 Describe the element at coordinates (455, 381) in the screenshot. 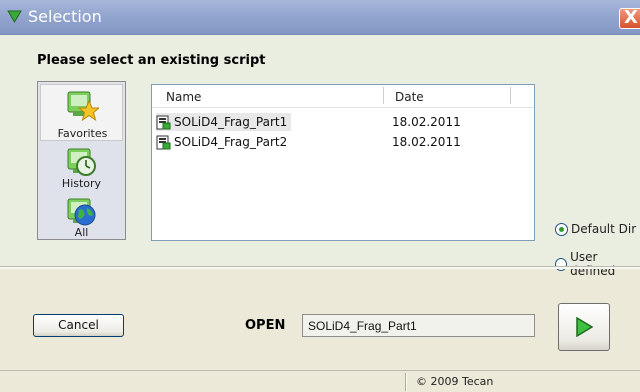

I see `copyright-text: © 2009 Tecan` at that location.